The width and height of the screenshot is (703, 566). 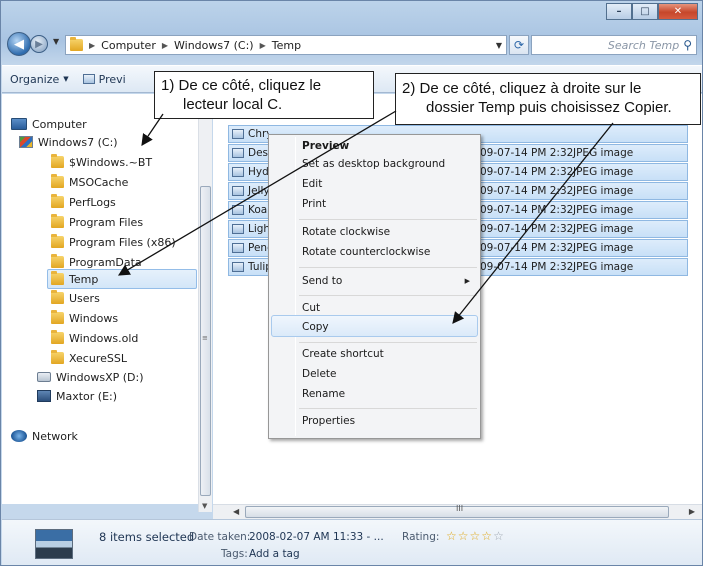 I want to click on tree-item-program-files-x86: Program Files (x86), so click(x=113, y=242).